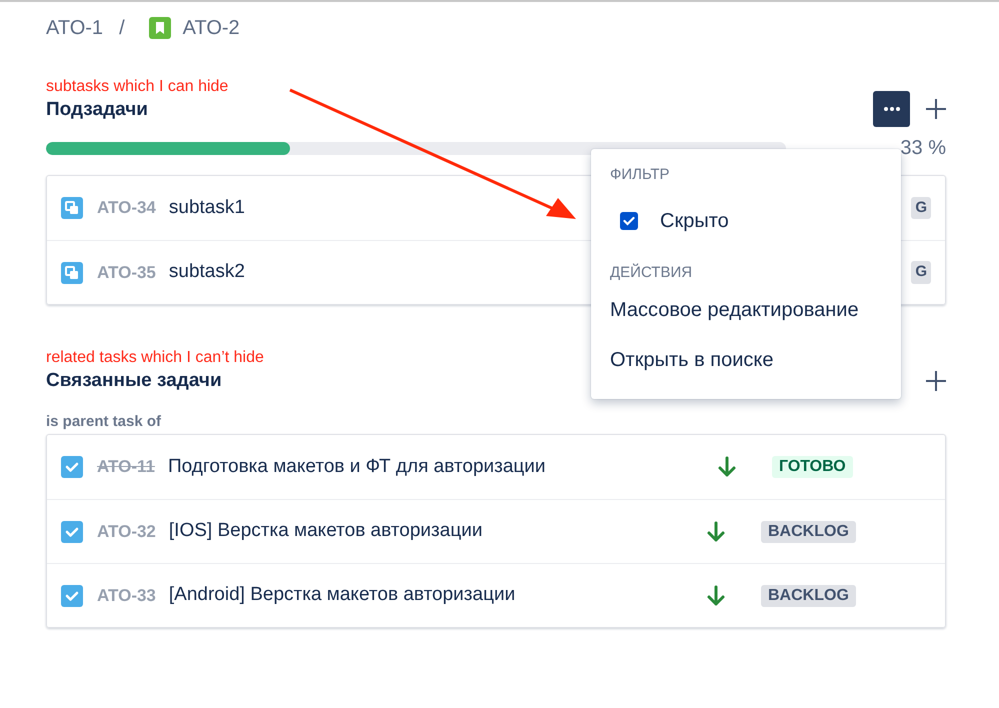 This screenshot has height=708, width=999. I want to click on check-icon, so click(629, 221).